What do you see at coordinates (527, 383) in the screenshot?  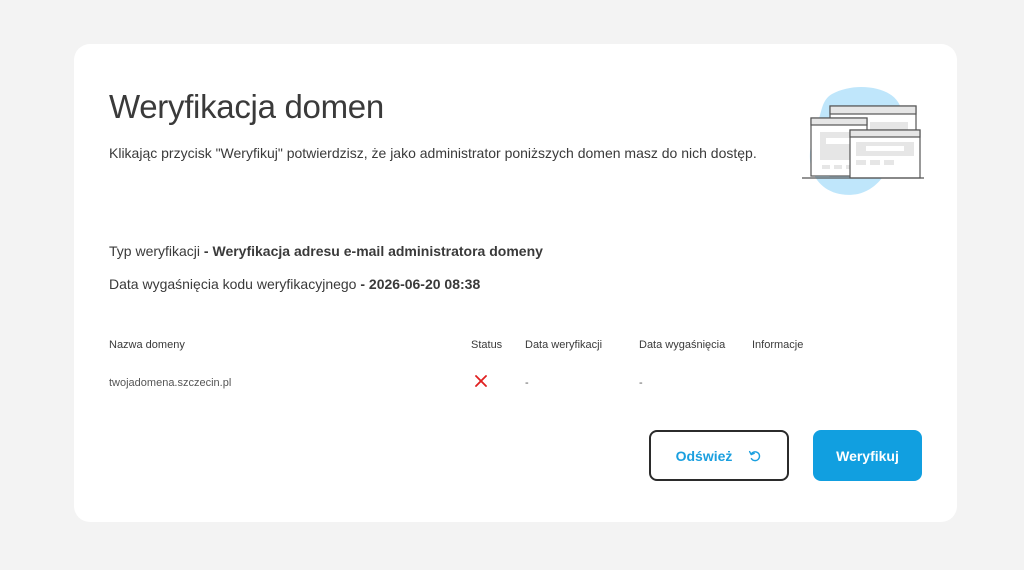 I see `verified-date: -` at bounding box center [527, 383].